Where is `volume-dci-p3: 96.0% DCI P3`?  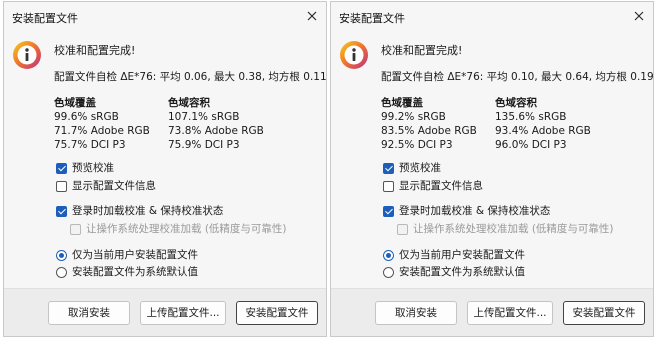
volume-dci-p3: 96.0% DCI P3 is located at coordinates (531, 145).